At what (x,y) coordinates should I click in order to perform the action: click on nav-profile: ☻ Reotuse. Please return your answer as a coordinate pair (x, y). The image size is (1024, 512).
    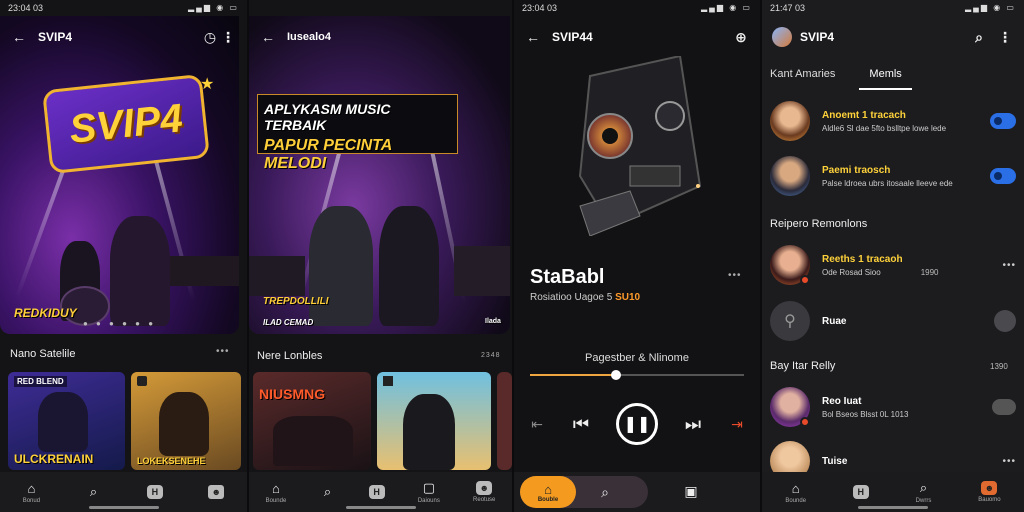
    Looking at the image, I should click on (484, 492).